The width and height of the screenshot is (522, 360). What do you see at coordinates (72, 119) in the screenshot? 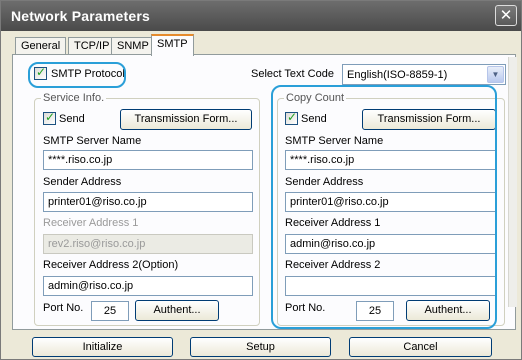
I see `service-send-label: Send` at bounding box center [72, 119].